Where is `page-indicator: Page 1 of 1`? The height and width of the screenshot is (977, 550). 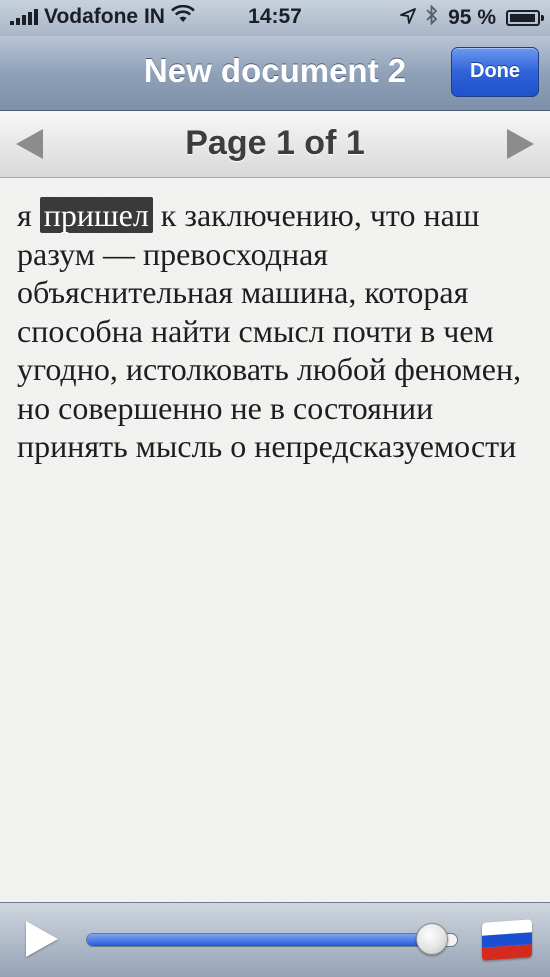
page-indicator: Page 1 of 1 is located at coordinates (275, 143).